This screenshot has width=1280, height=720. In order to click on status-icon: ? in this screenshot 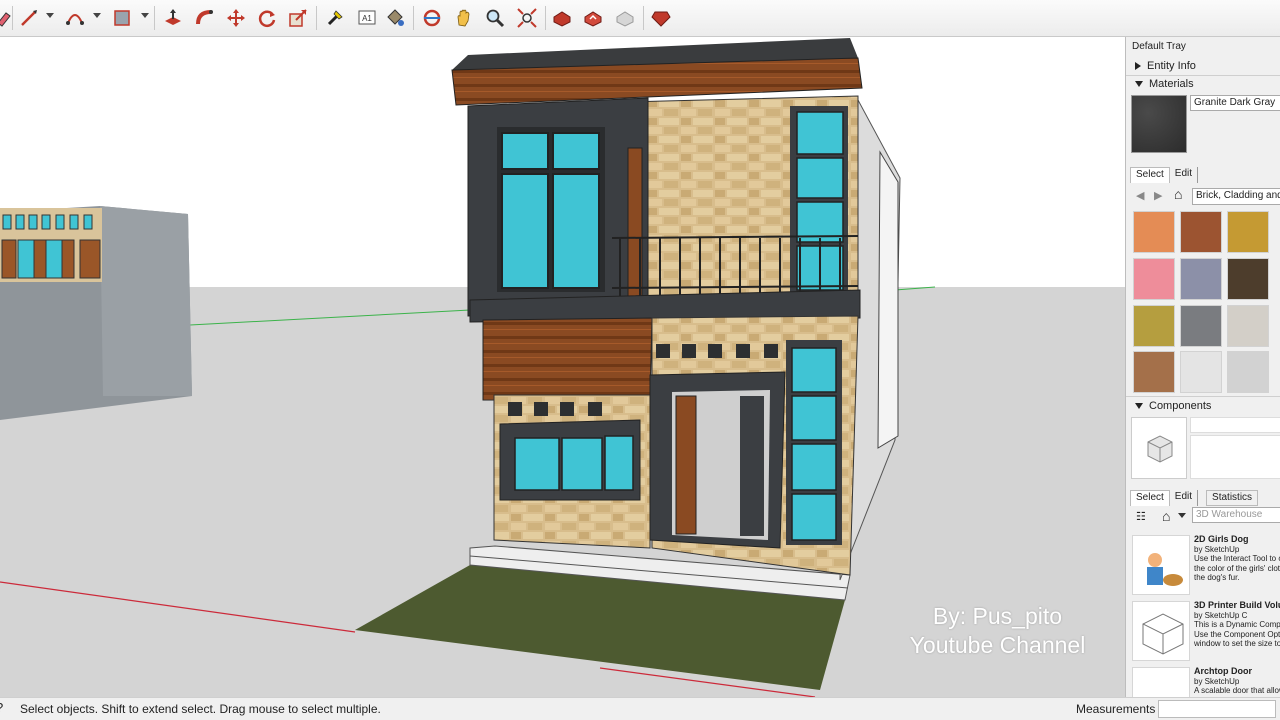, I will do `click(1, 707)`.